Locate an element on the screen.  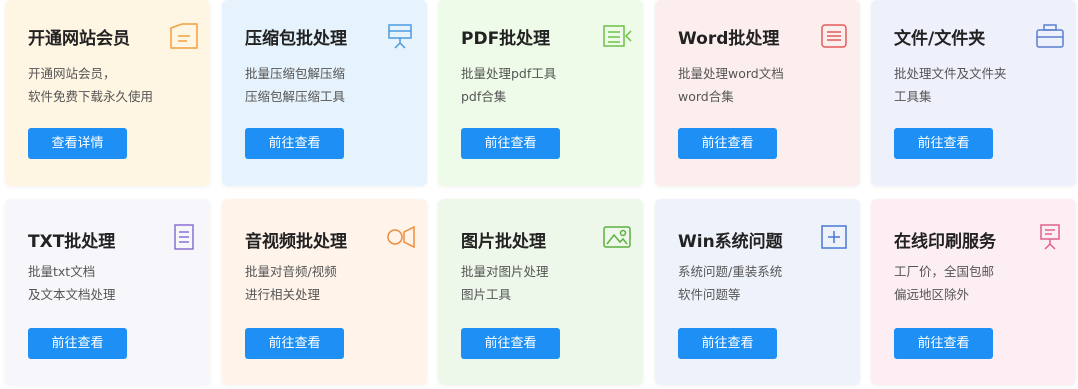
card-description: 批量处理word文档 word合集 is located at coordinates (731, 85).